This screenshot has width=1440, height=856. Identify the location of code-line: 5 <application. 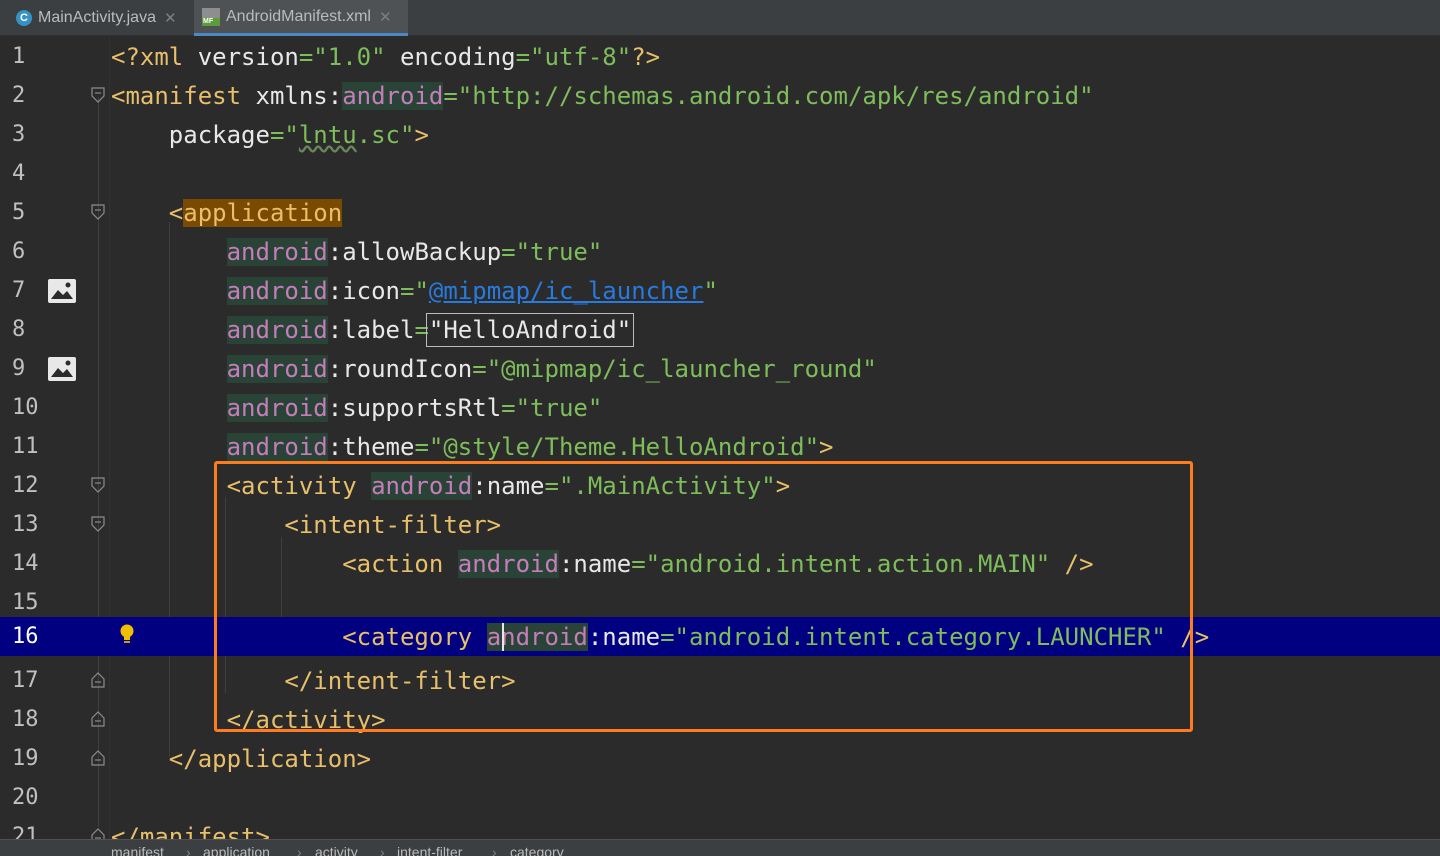
(720, 212).